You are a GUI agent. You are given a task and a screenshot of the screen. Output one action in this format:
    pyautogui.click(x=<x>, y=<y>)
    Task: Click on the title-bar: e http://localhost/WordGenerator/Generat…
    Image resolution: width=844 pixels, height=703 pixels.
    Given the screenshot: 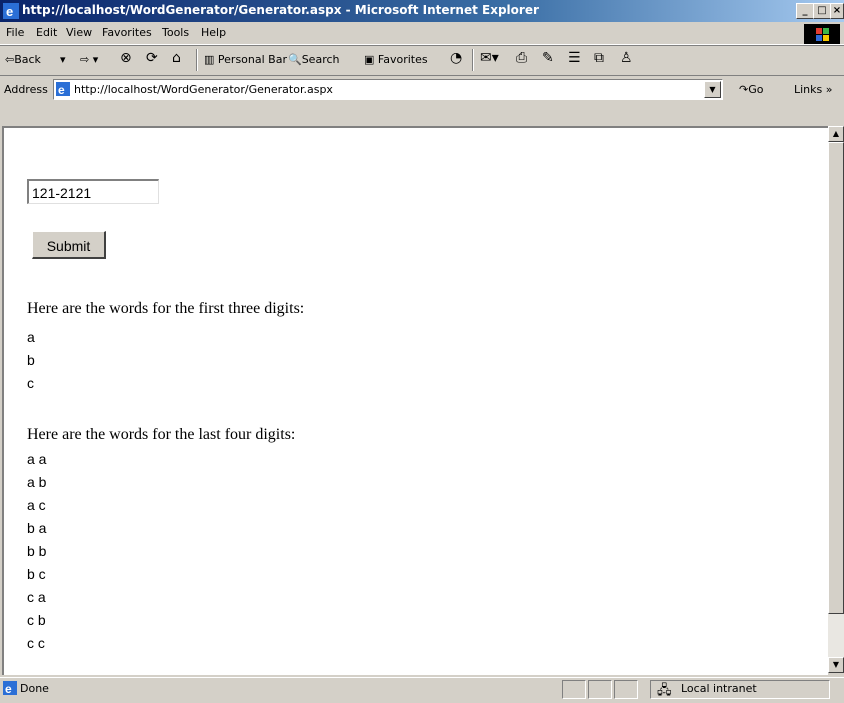 What is the action you would take?
    pyautogui.click(x=422, y=11)
    